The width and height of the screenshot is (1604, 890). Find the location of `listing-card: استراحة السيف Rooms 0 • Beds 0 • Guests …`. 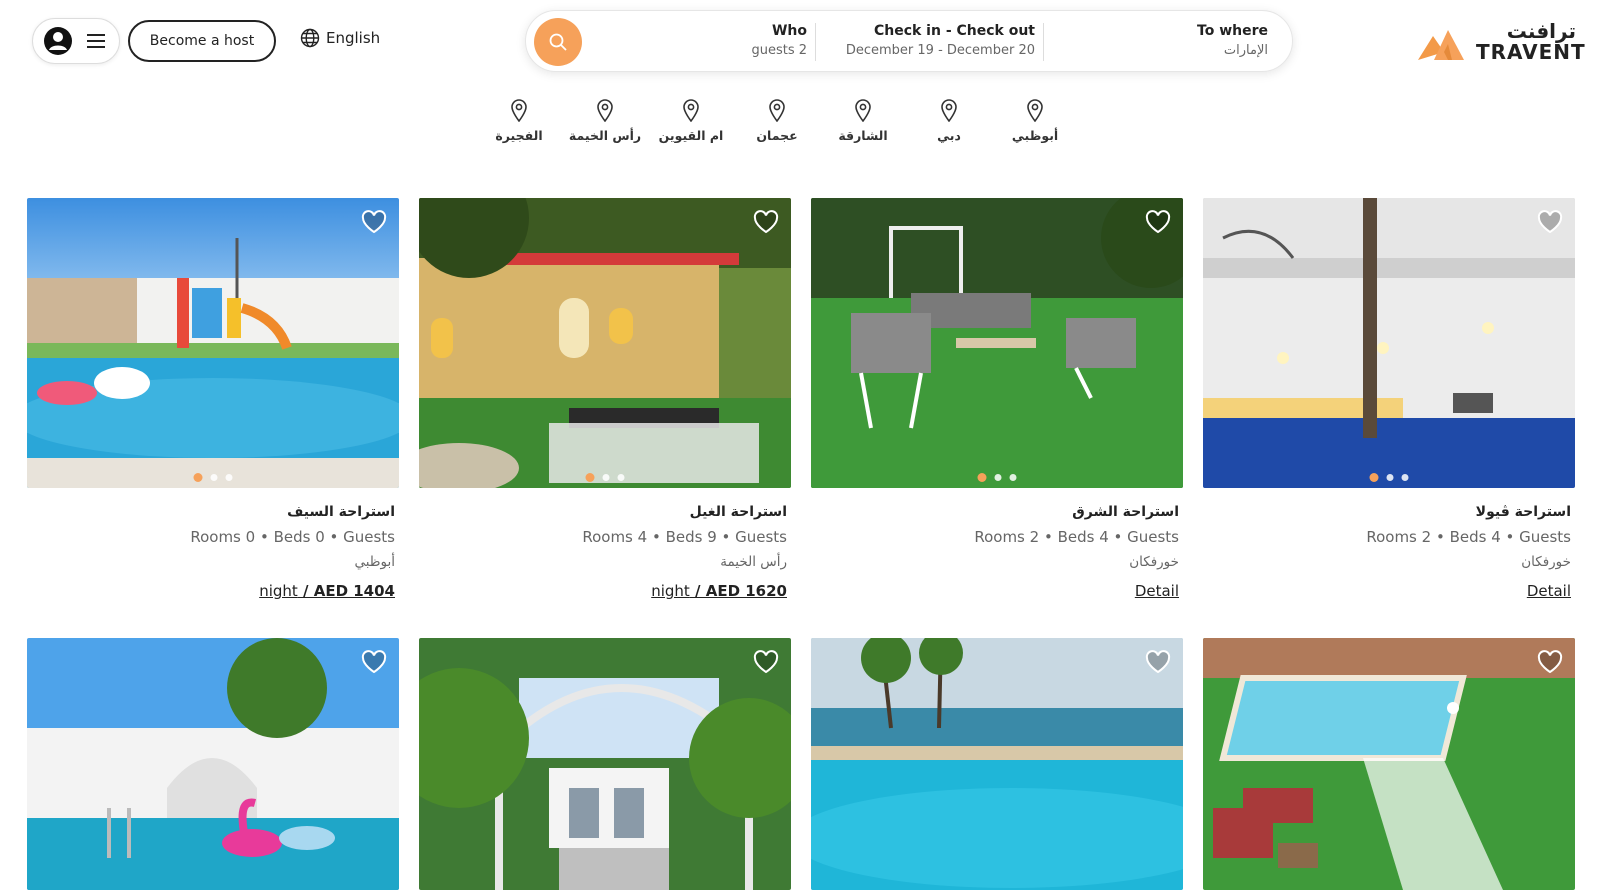

listing-card: استراحة السيف Rooms 0 • Beds 0 • Guests … is located at coordinates (213, 401).